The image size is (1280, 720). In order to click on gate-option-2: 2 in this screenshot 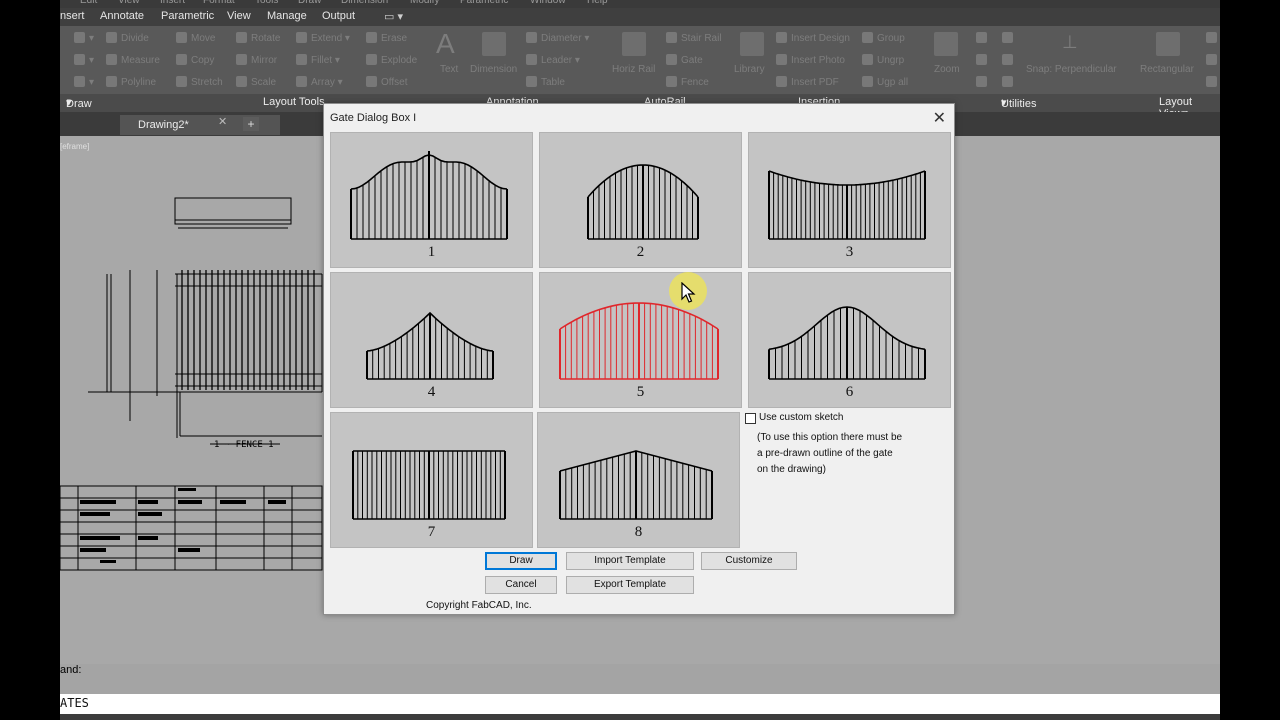, I will do `click(640, 200)`.